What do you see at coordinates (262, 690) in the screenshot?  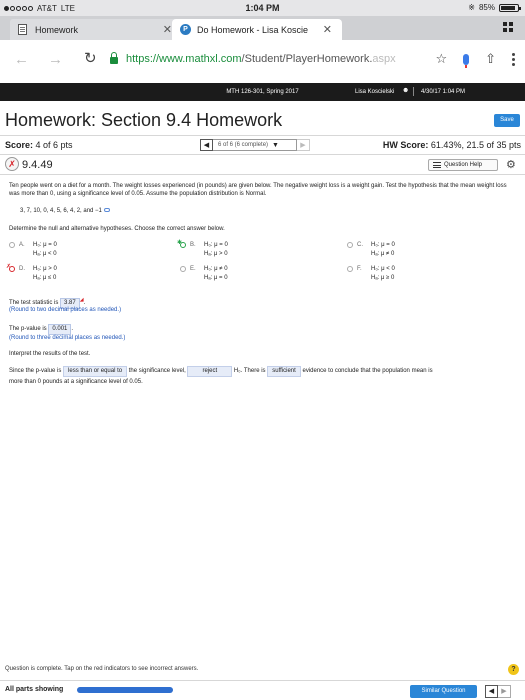 I see `bottom-toolbar: All parts showing Similar Question ◀ ▶` at bounding box center [262, 690].